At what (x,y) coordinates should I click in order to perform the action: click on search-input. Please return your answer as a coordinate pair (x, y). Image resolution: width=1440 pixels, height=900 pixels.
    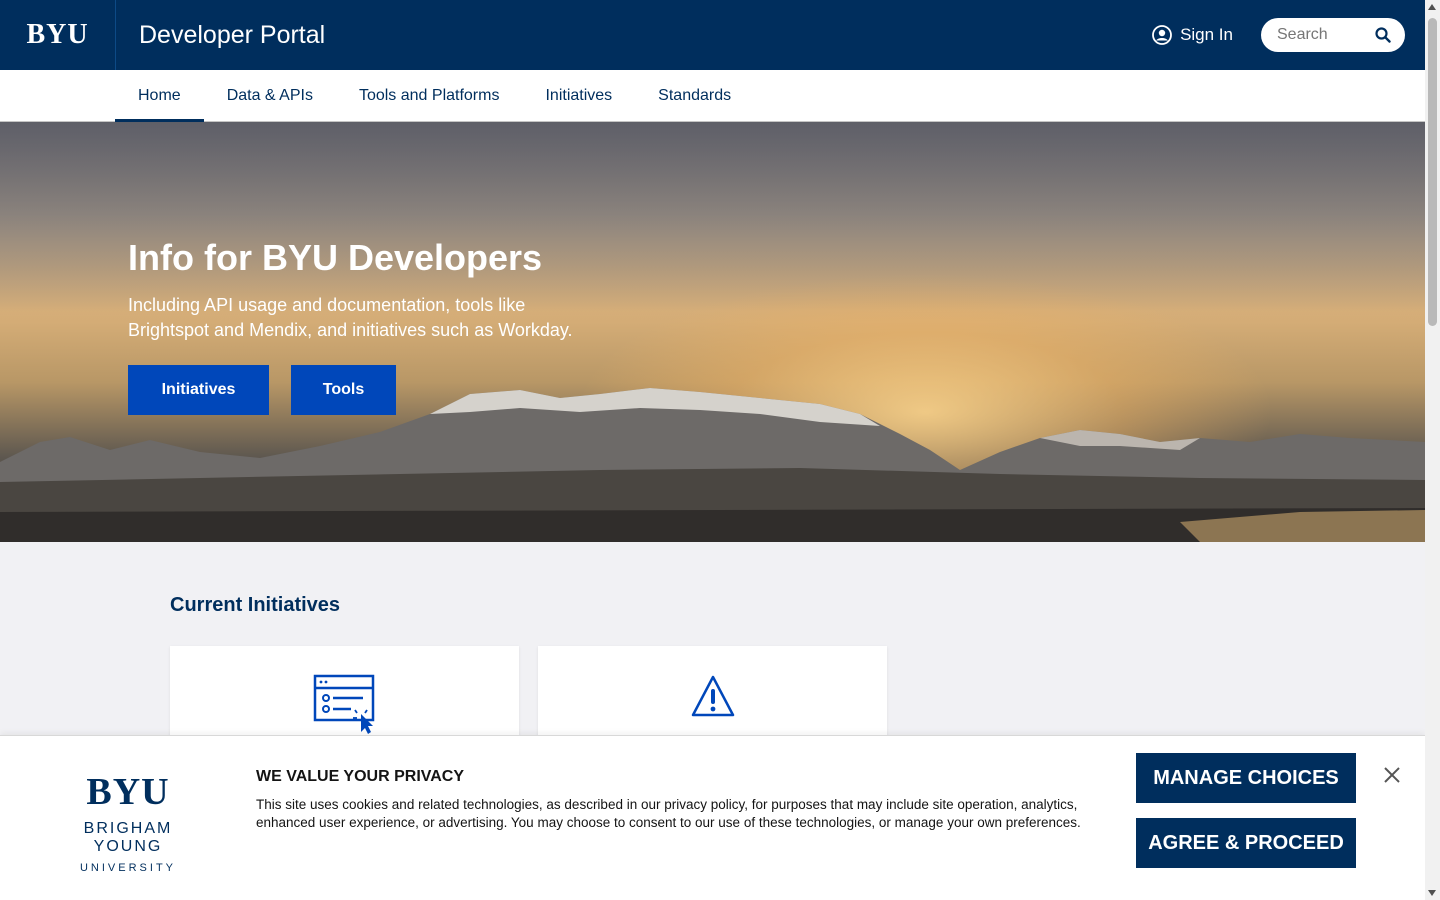
    Looking at the image, I should click on (1322, 35).